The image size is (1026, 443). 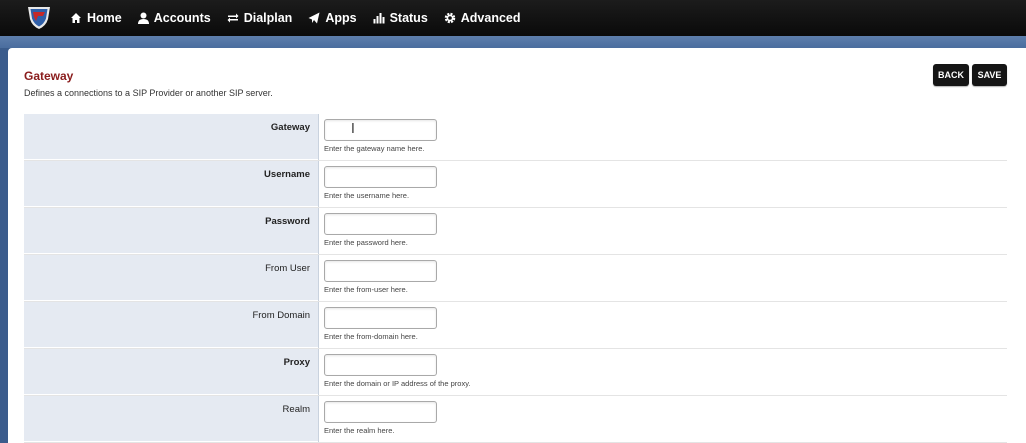 What do you see at coordinates (662, 231) in the screenshot?
I see `password-field-cell: Enter the password here.` at bounding box center [662, 231].